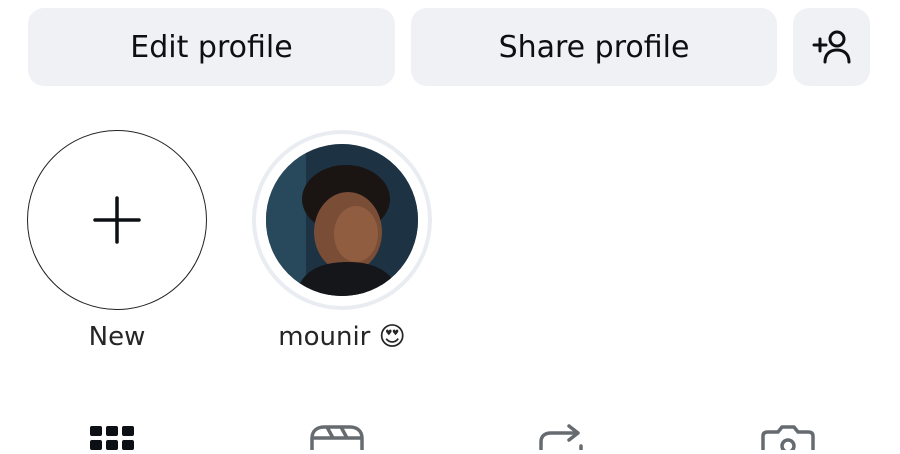 The image size is (900, 454). Describe the element at coordinates (112, 438) in the screenshot. I see `grid-icon` at that location.